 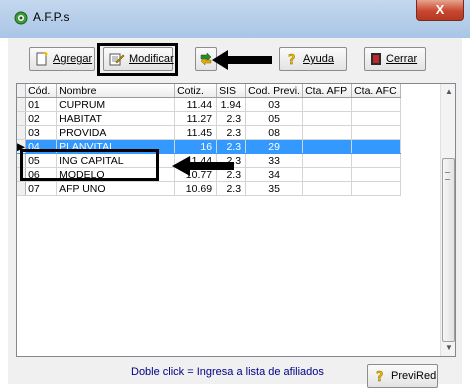 What do you see at coordinates (376, 59) in the screenshot?
I see `close-door-icon` at bounding box center [376, 59].